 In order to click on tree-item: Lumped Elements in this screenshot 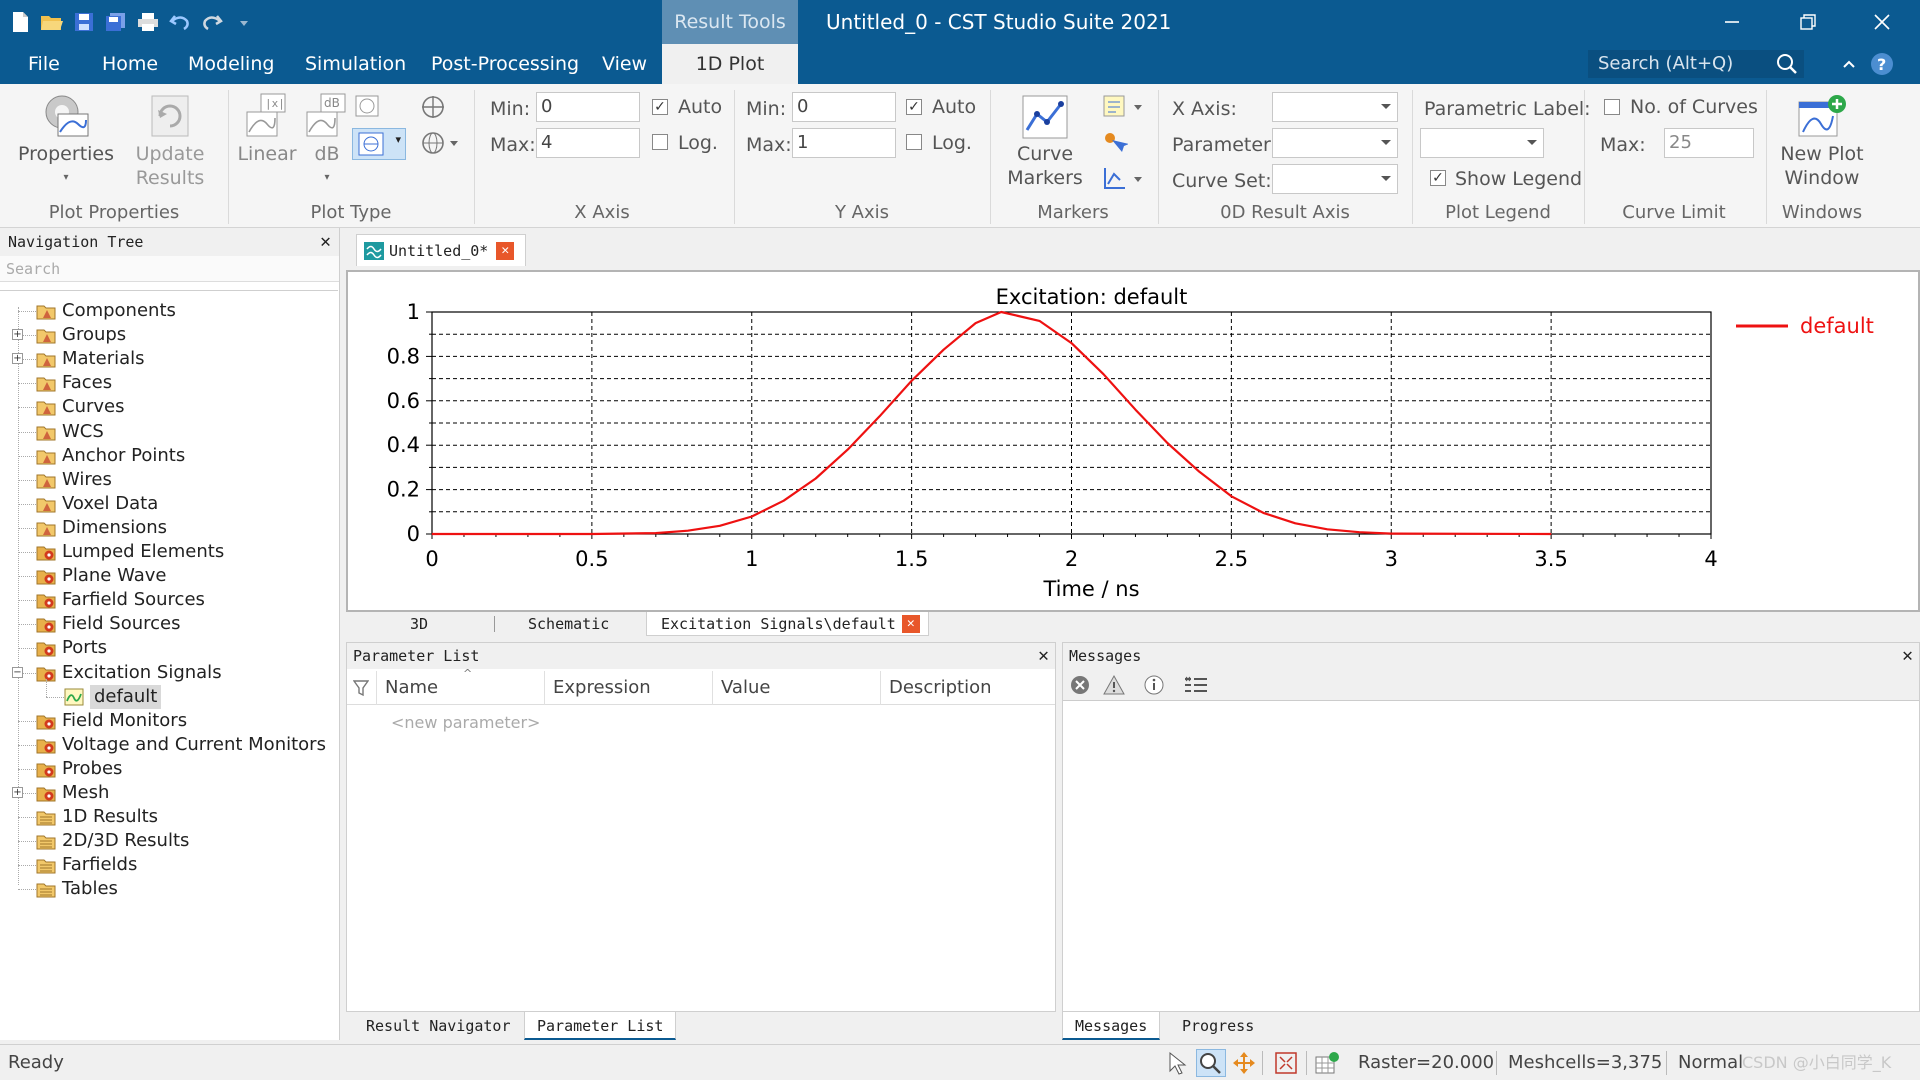, I will do `click(130, 552)`.